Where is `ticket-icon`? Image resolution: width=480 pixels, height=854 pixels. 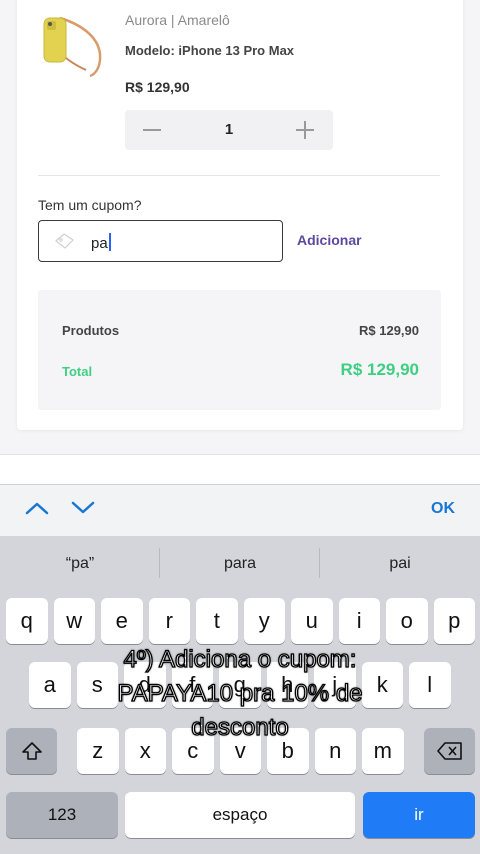 ticket-icon is located at coordinates (64, 241).